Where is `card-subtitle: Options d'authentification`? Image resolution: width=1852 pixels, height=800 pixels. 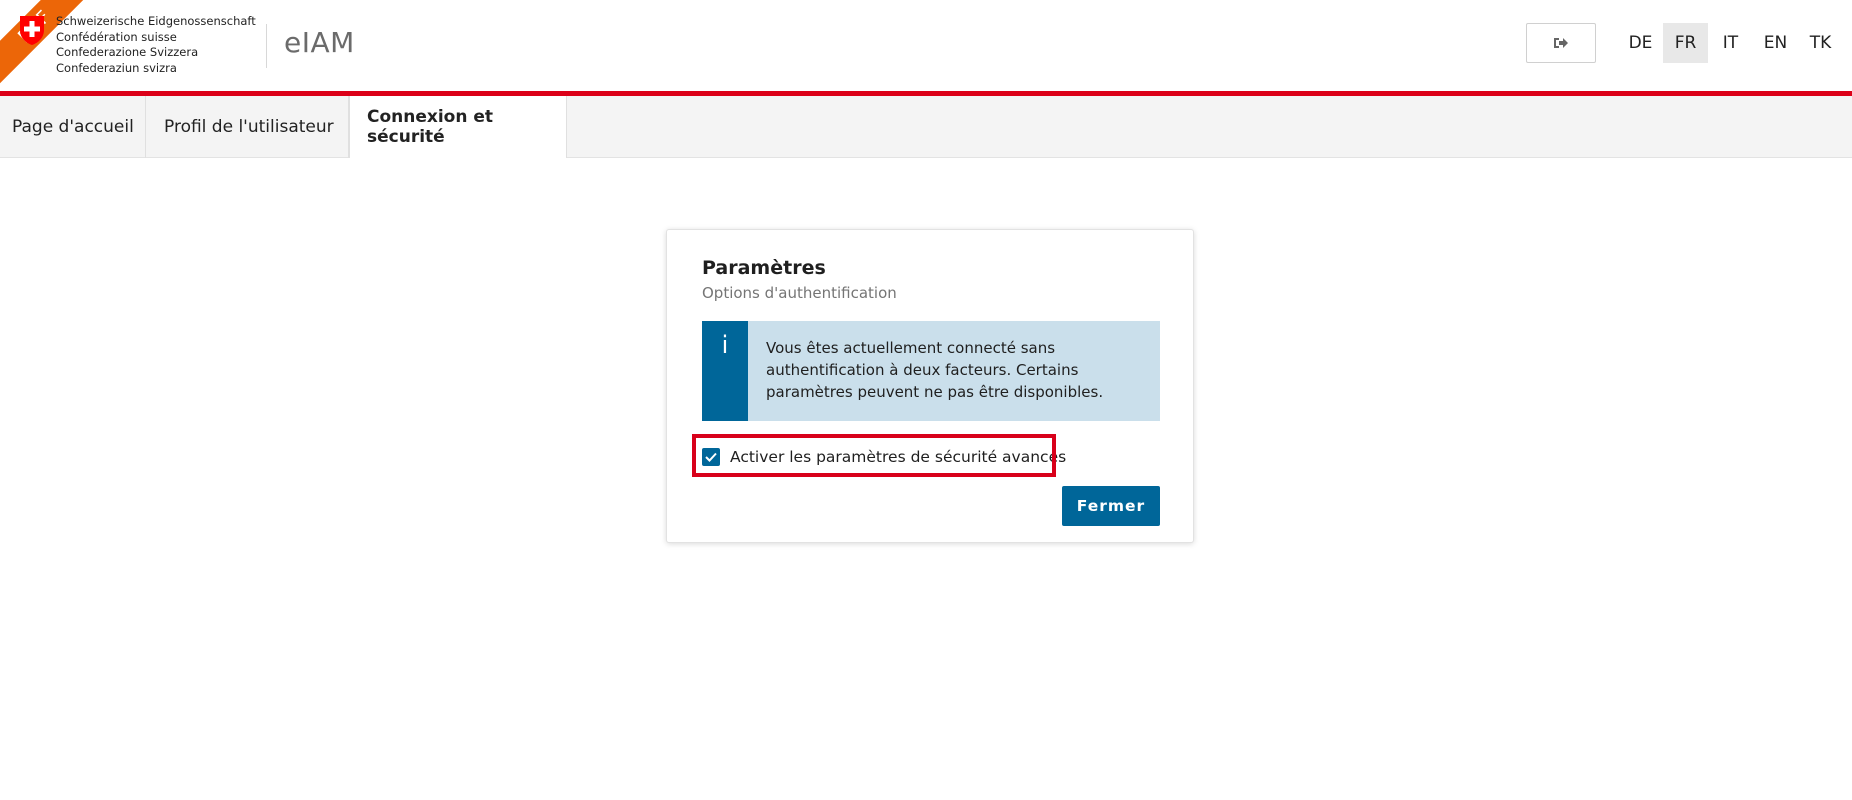 card-subtitle: Options d'authentification is located at coordinates (799, 293).